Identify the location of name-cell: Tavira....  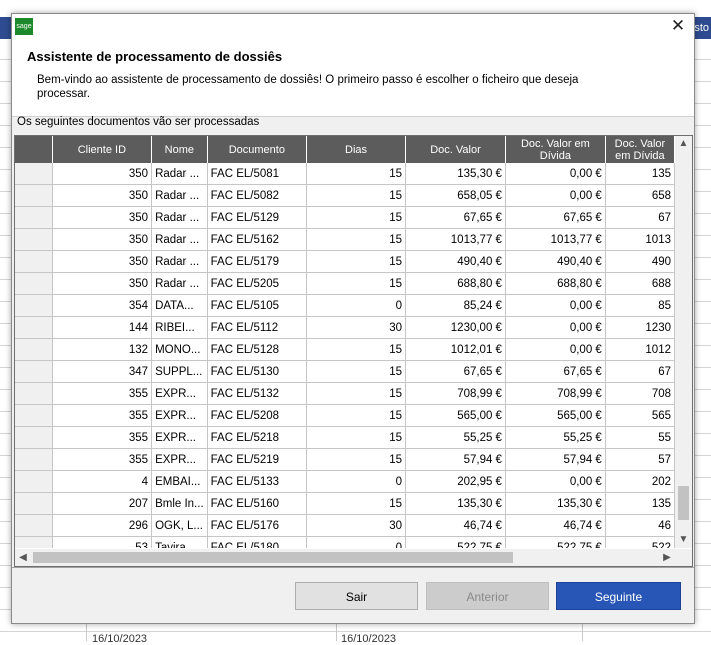
(179, 542).